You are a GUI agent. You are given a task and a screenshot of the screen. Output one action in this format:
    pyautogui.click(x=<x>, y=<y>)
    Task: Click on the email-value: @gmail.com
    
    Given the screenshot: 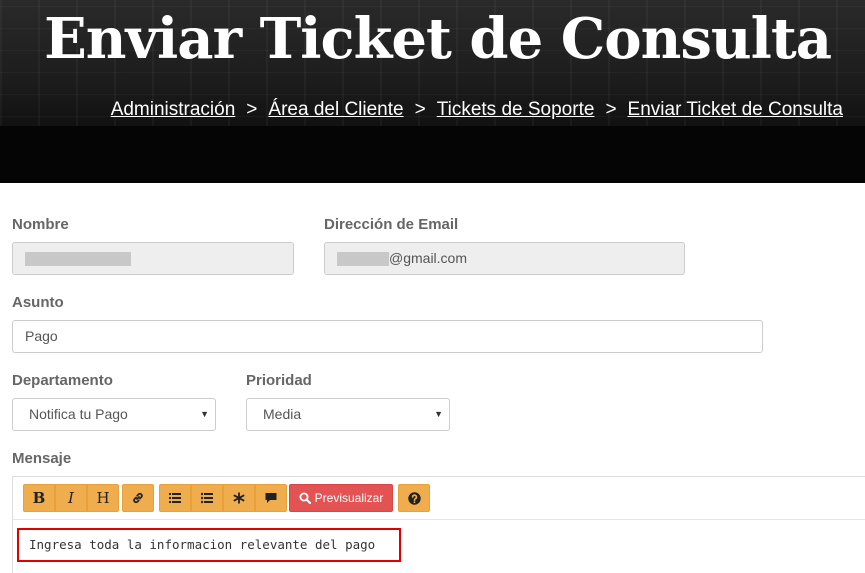 What is the action you would take?
    pyautogui.click(x=428, y=258)
    